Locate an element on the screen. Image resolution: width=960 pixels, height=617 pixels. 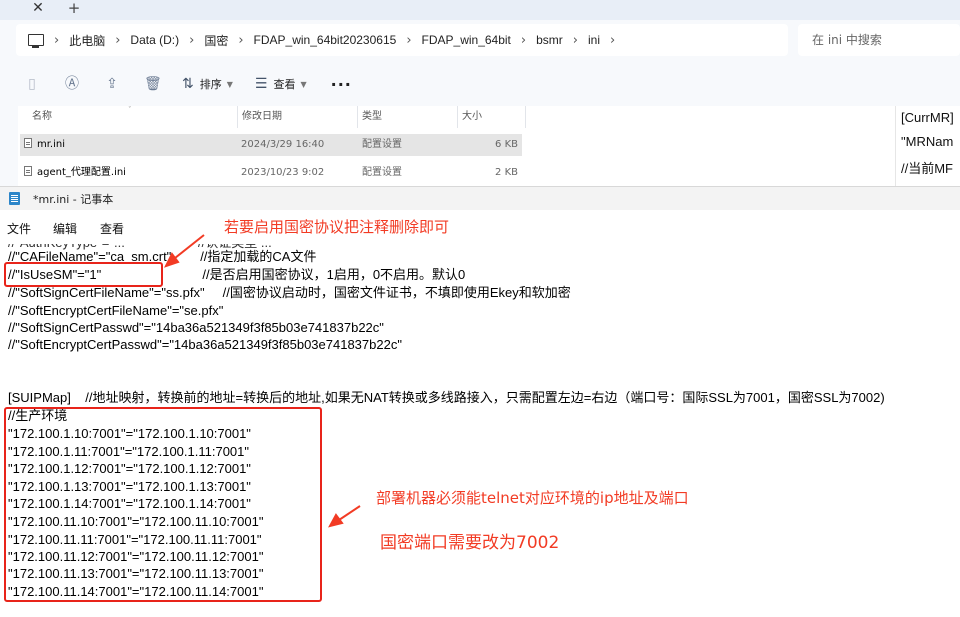
computer-icon is located at coordinates (36, 41).